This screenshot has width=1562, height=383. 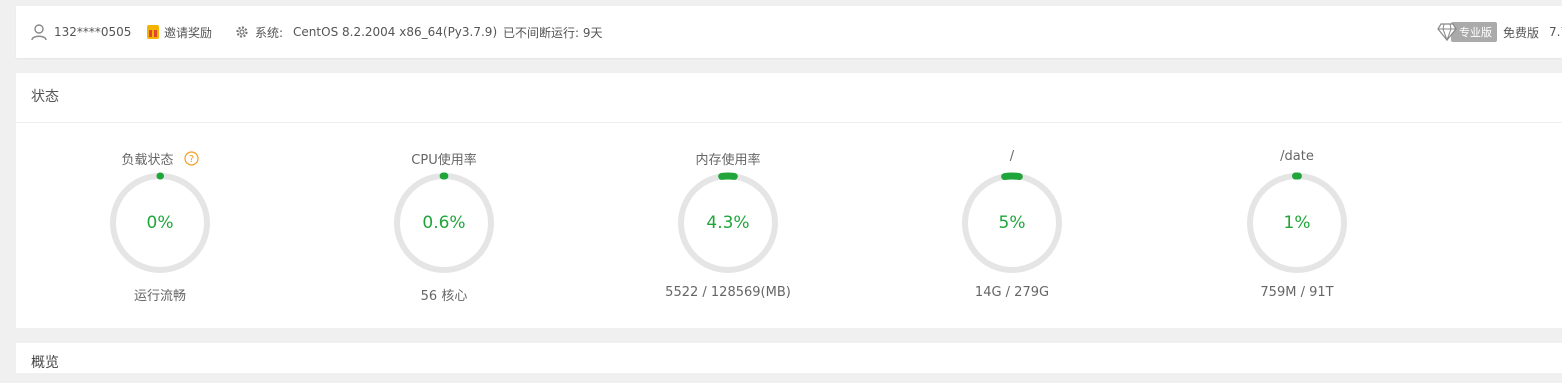 What do you see at coordinates (444, 296) in the screenshot?
I see `gauge-subtext: 56 核心` at bounding box center [444, 296].